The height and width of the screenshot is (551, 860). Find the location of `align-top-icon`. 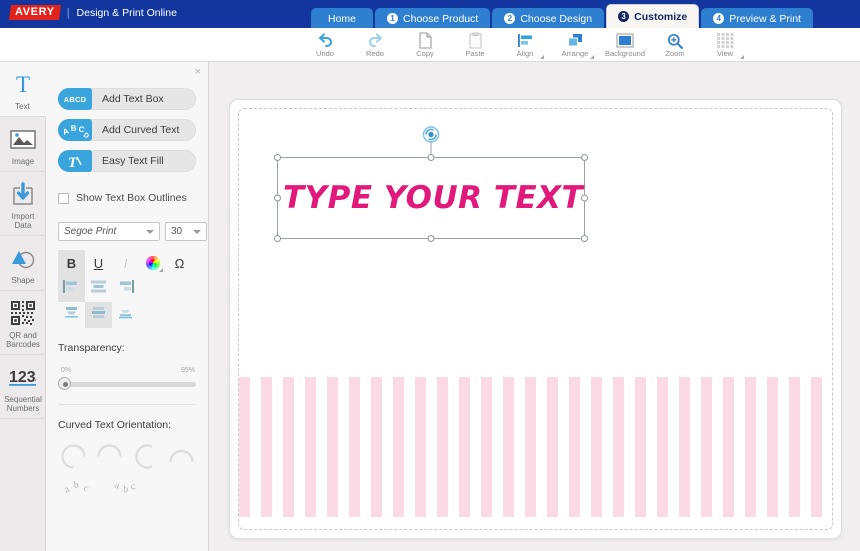

align-top-icon is located at coordinates (71, 315).